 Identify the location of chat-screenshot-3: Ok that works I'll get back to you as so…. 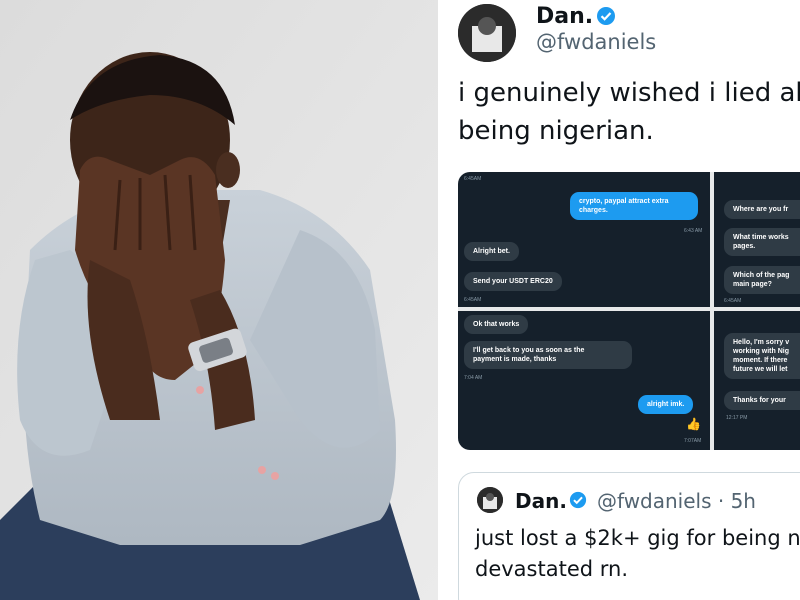
(584, 380).